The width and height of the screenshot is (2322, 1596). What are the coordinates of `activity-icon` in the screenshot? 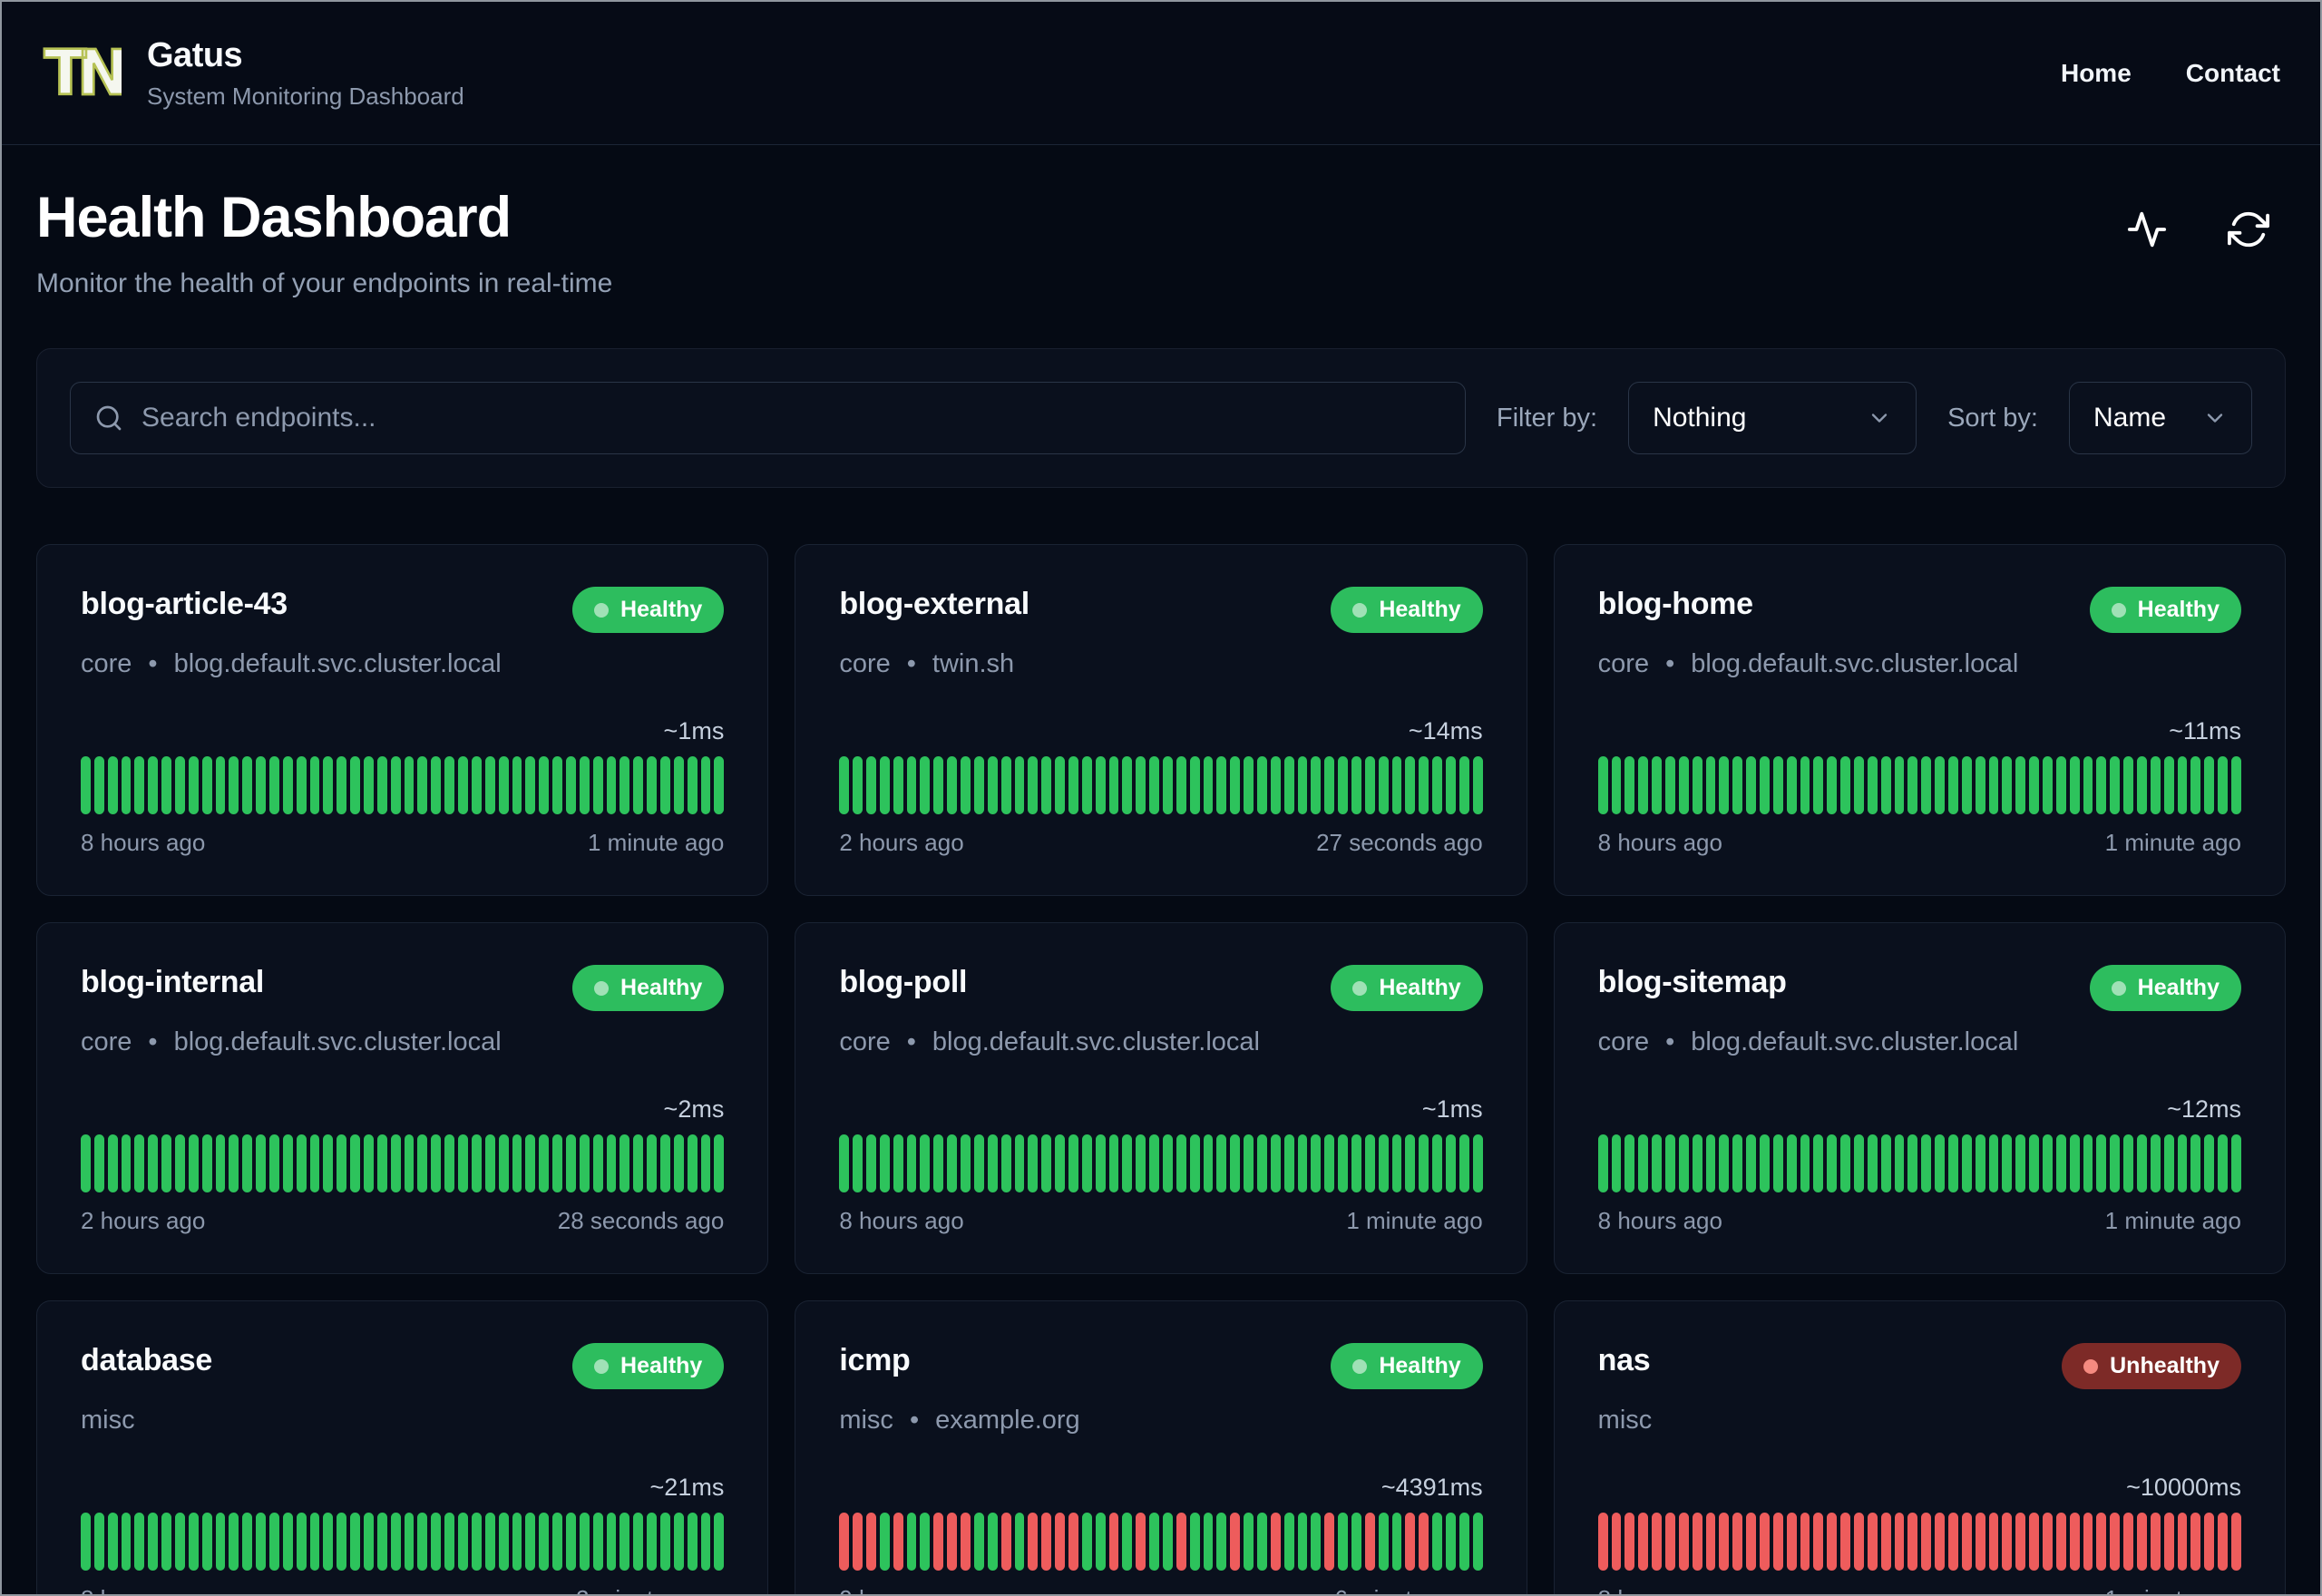 It's located at (2147, 229).